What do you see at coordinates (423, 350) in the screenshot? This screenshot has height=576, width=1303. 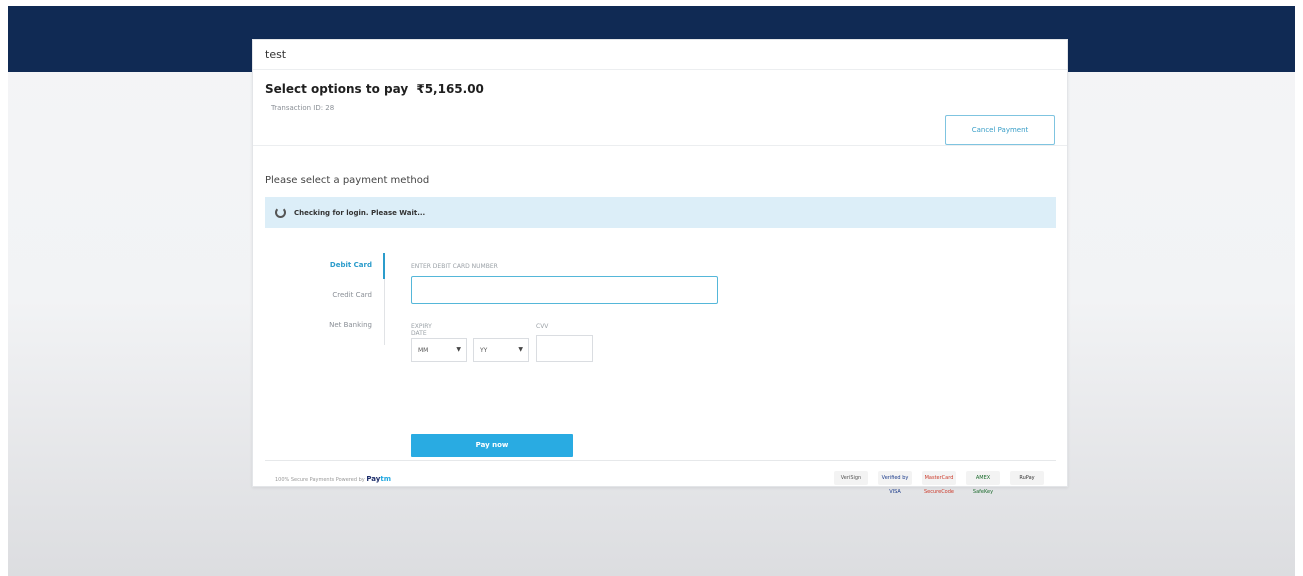 I see `expiry-month-value: MM` at bounding box center [423, 350].